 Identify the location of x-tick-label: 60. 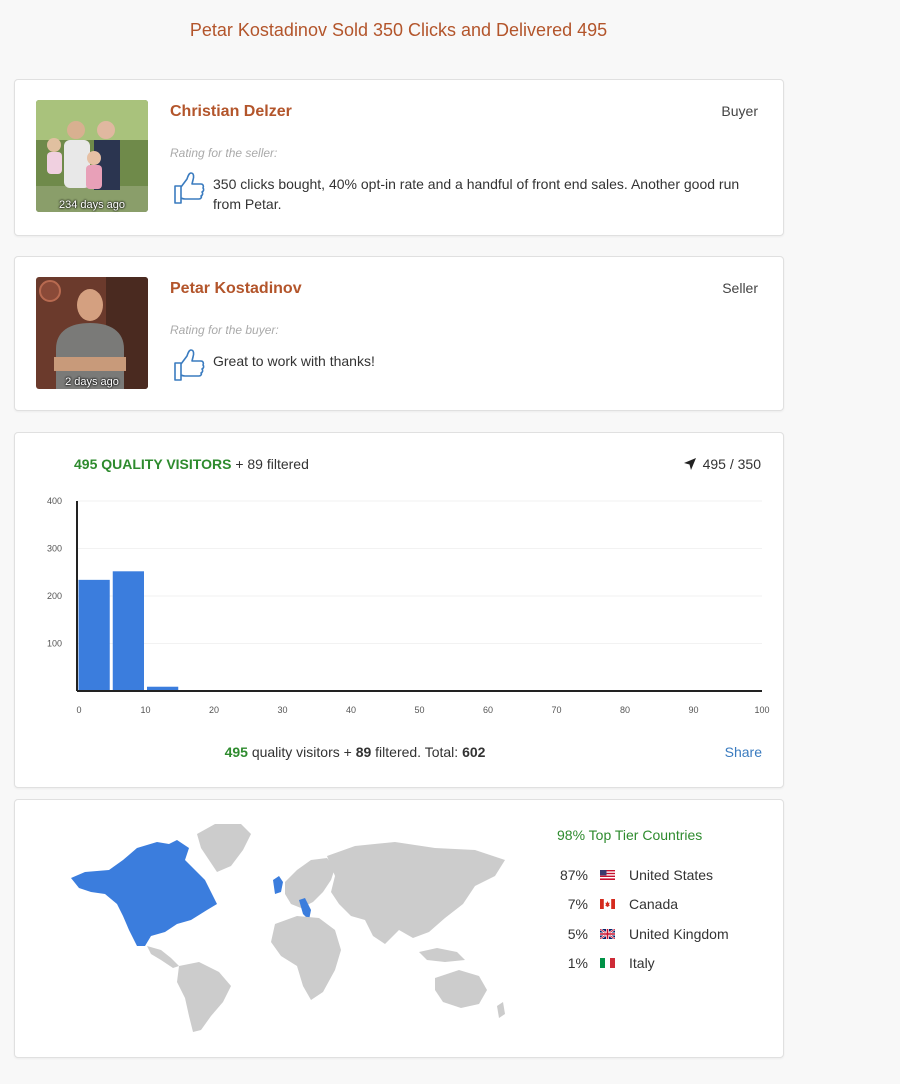
(488, 710).